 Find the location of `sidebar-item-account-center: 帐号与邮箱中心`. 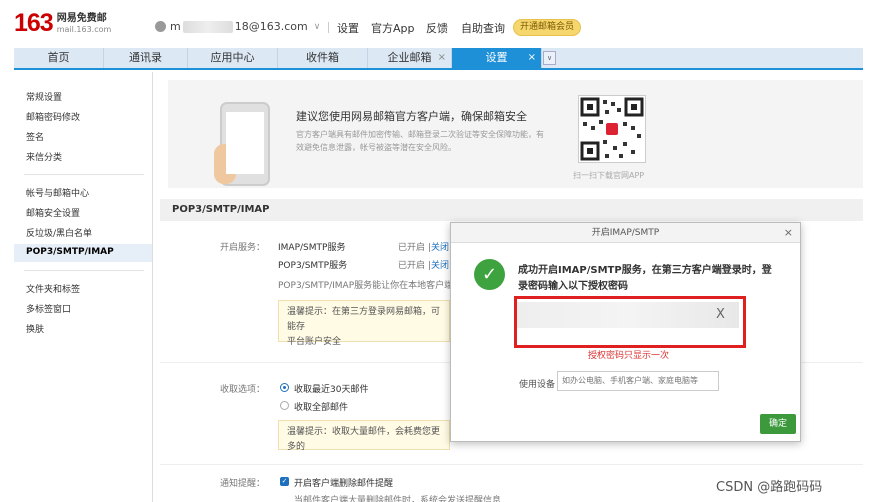

sidebar-item-account-center: 帐号与邮箱中心 is located at coordinates (57, 192).